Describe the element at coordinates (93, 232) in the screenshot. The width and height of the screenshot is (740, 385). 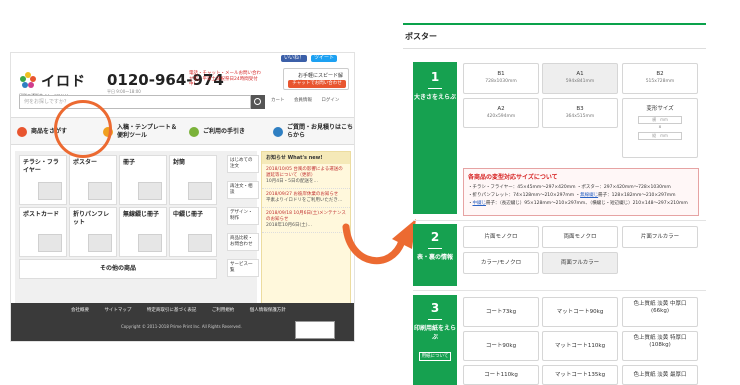
I see `tile-pamphlet: 折りパンフレット` at that location.